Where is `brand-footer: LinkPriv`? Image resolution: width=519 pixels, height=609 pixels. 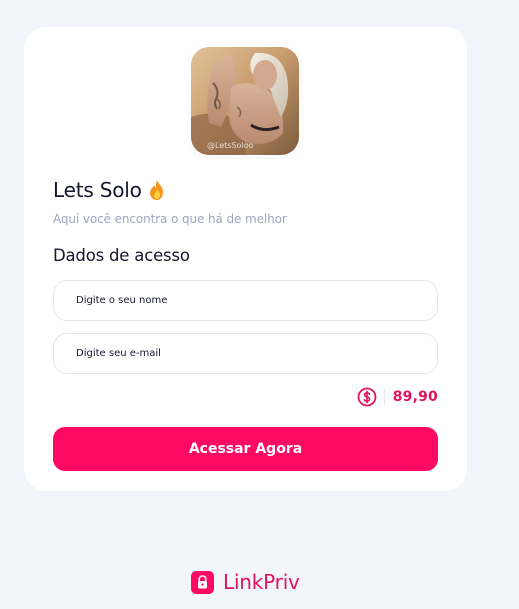
brand-footer: LinkPriv is located at coordinates (245, 582).